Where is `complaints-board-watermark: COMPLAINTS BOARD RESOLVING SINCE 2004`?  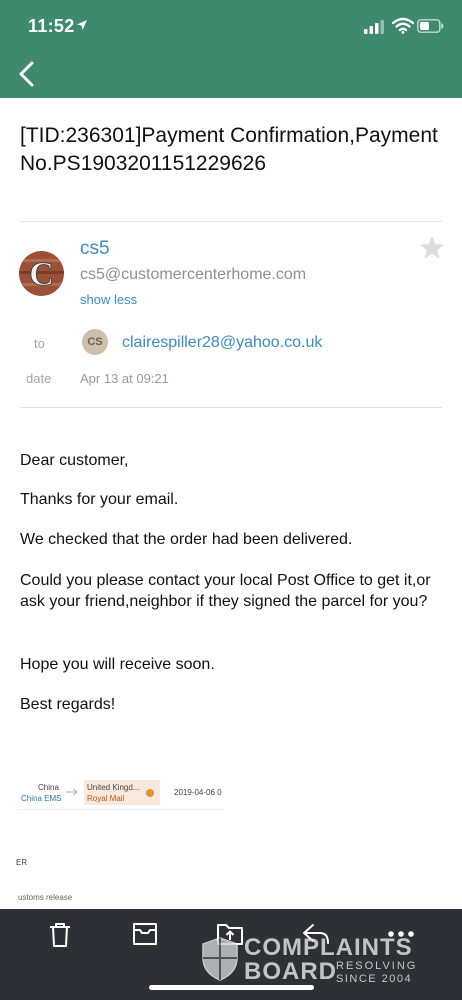 complaints-board-watermark: COMPLAINTS BOARD RESOLVING SINCE 2004 is located at coordinates (307, 958).